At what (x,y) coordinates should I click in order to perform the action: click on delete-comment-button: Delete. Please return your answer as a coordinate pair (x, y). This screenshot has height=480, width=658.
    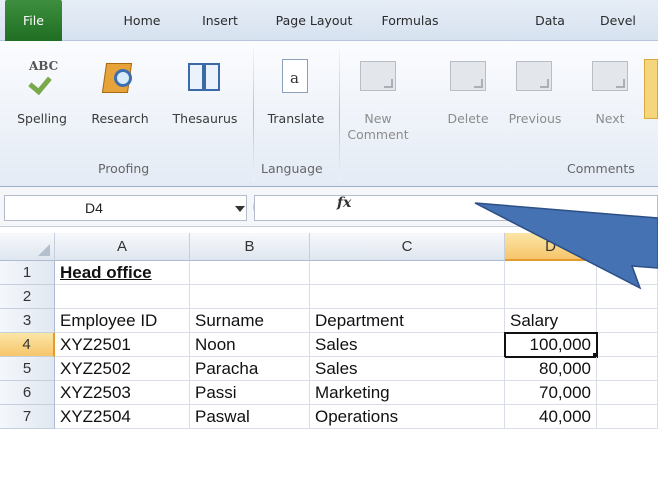
    Looking at the image, I should click on (468, 100).